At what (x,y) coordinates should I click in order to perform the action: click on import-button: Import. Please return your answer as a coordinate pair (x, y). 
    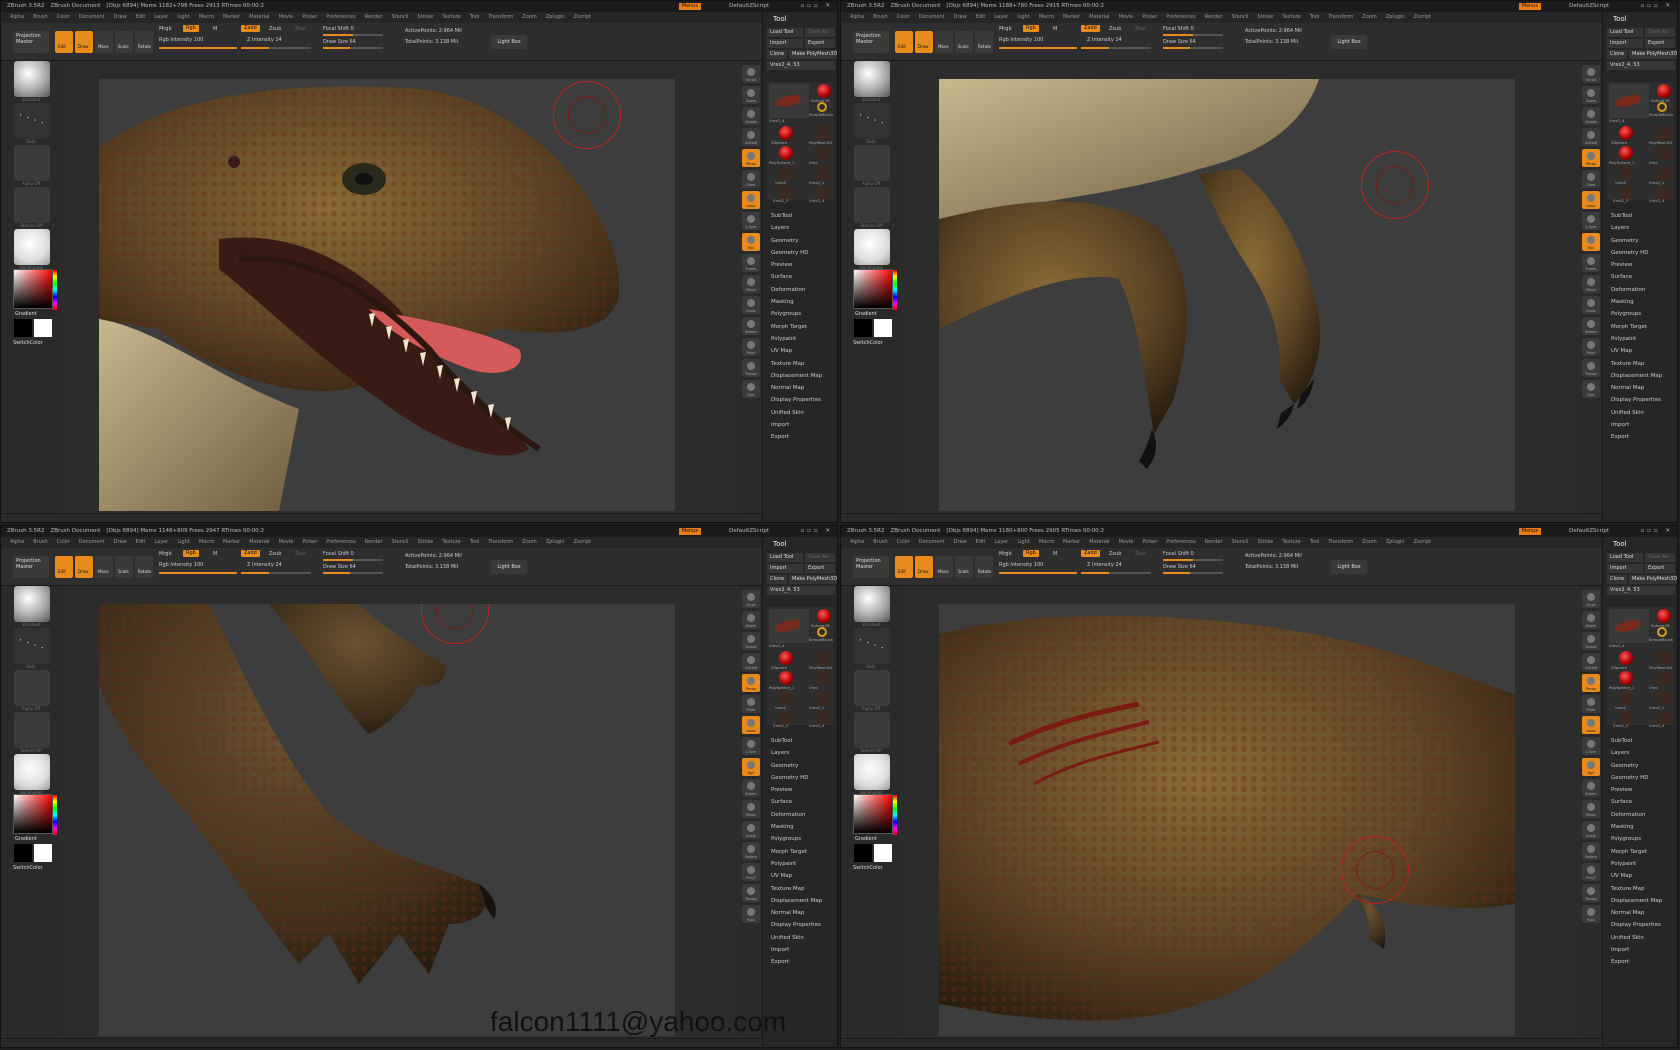
    Looking at the image, I should click on (1625, 43).